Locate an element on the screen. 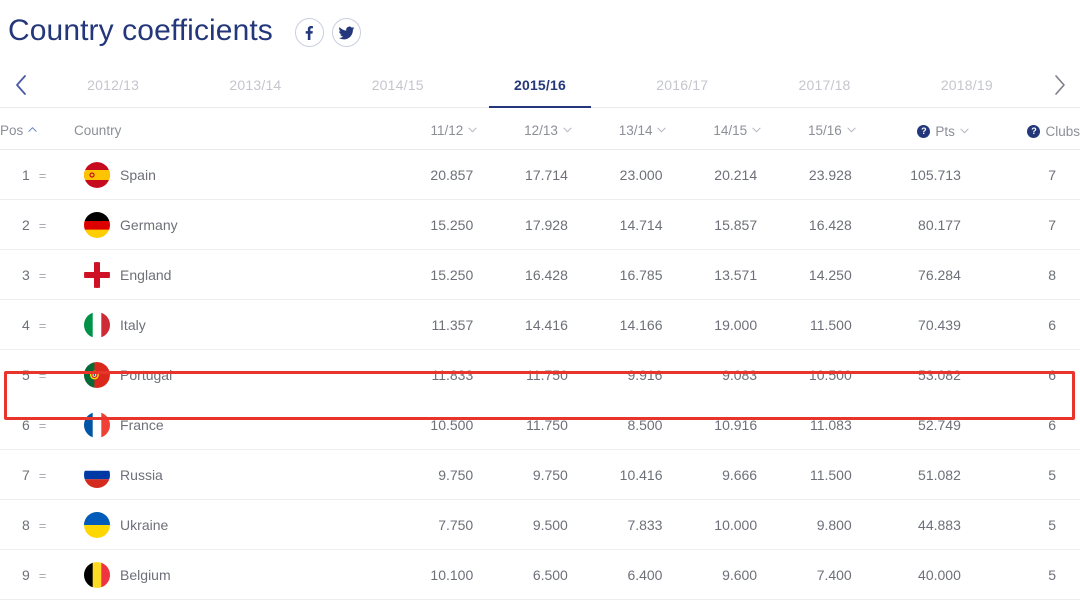  cell-s1213: 17.928 is located at coordinates (524, 224).